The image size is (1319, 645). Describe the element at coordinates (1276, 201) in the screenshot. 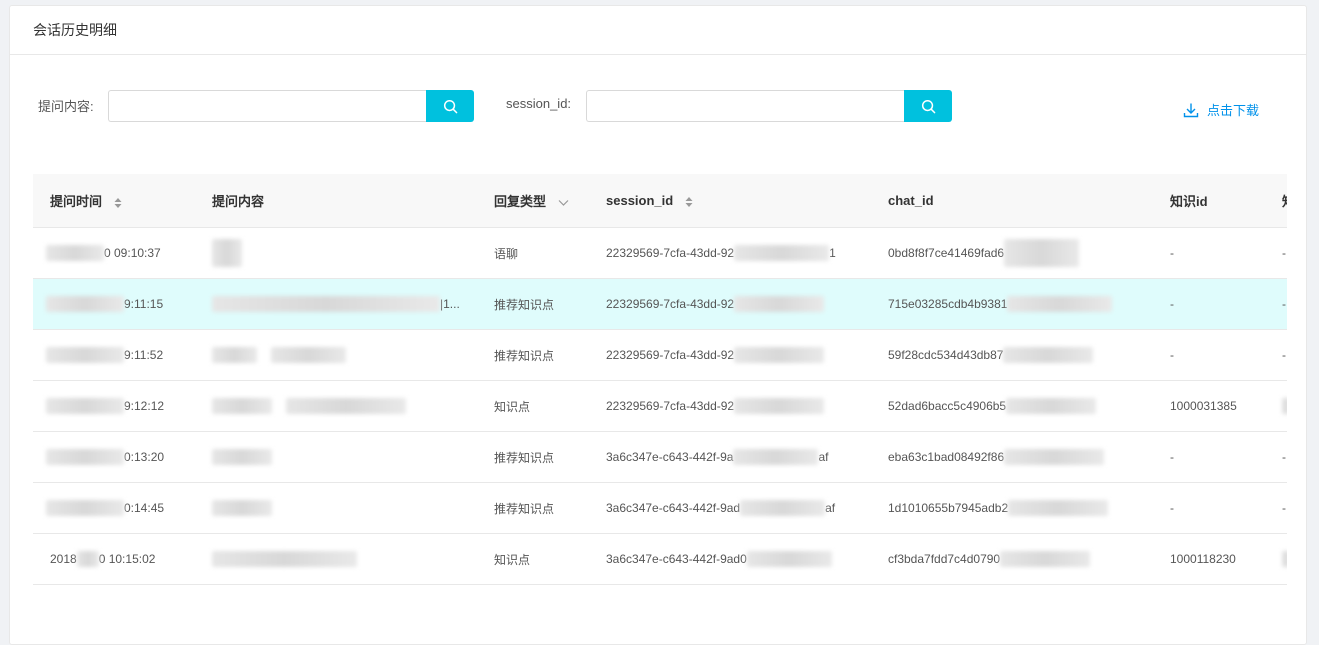

I see `col-header-knowledge-extra: 知` at that location.